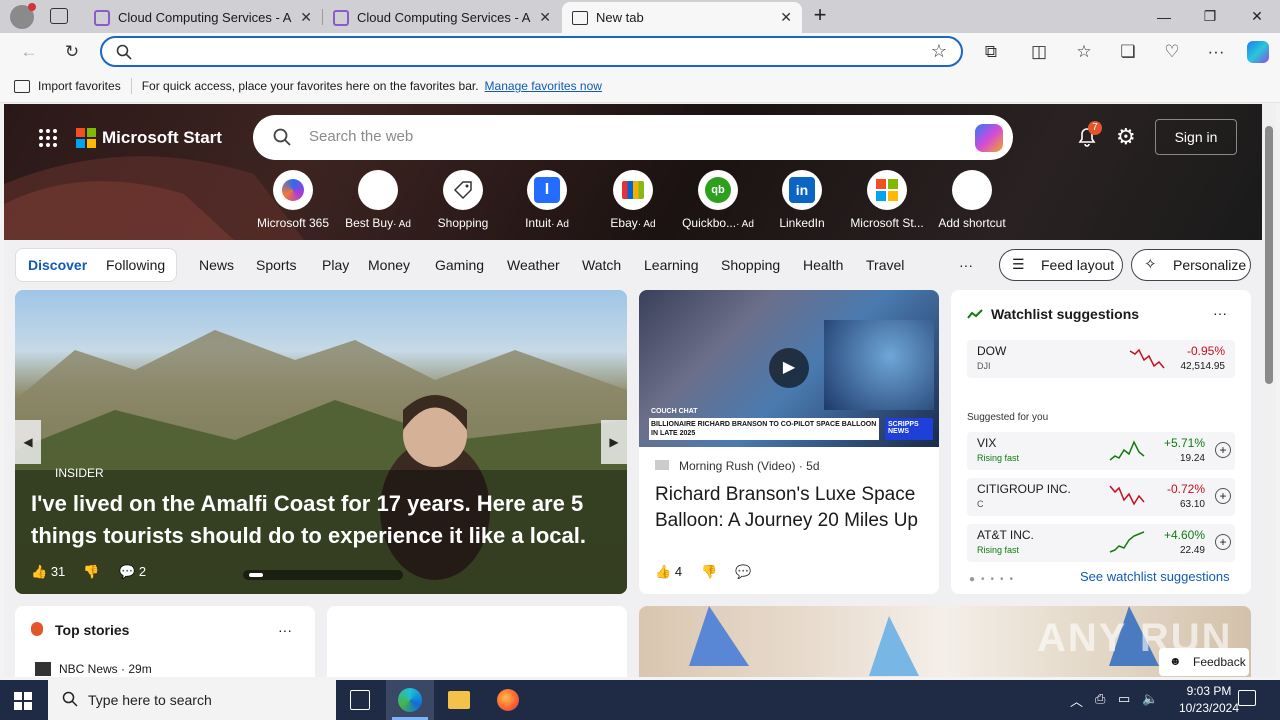 The image size is (1280, 720). Describe the element at coordinates (293, 200) in the screenshot. I see `shortcut-microsoft-365: Microsoft 365` at that location.